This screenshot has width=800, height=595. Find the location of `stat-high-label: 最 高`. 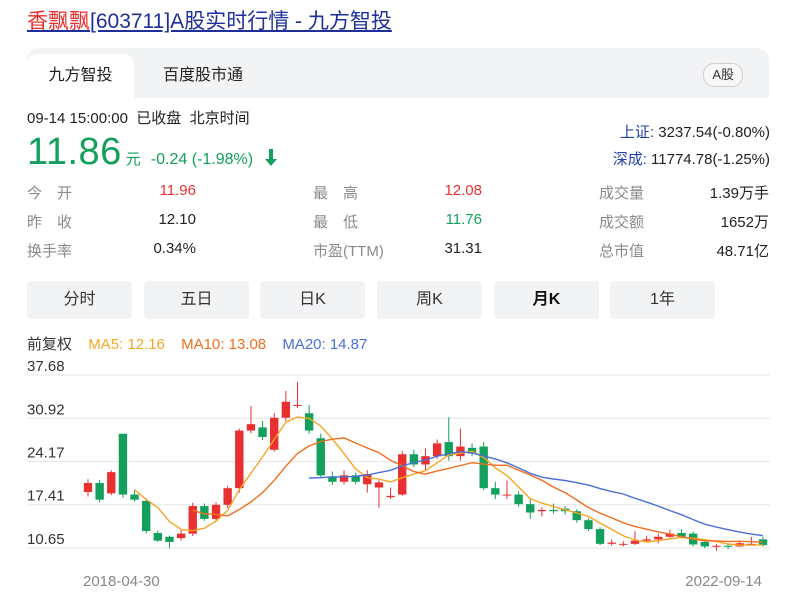

stat-high-label: 最 高 is located at coordinates (336, 193).